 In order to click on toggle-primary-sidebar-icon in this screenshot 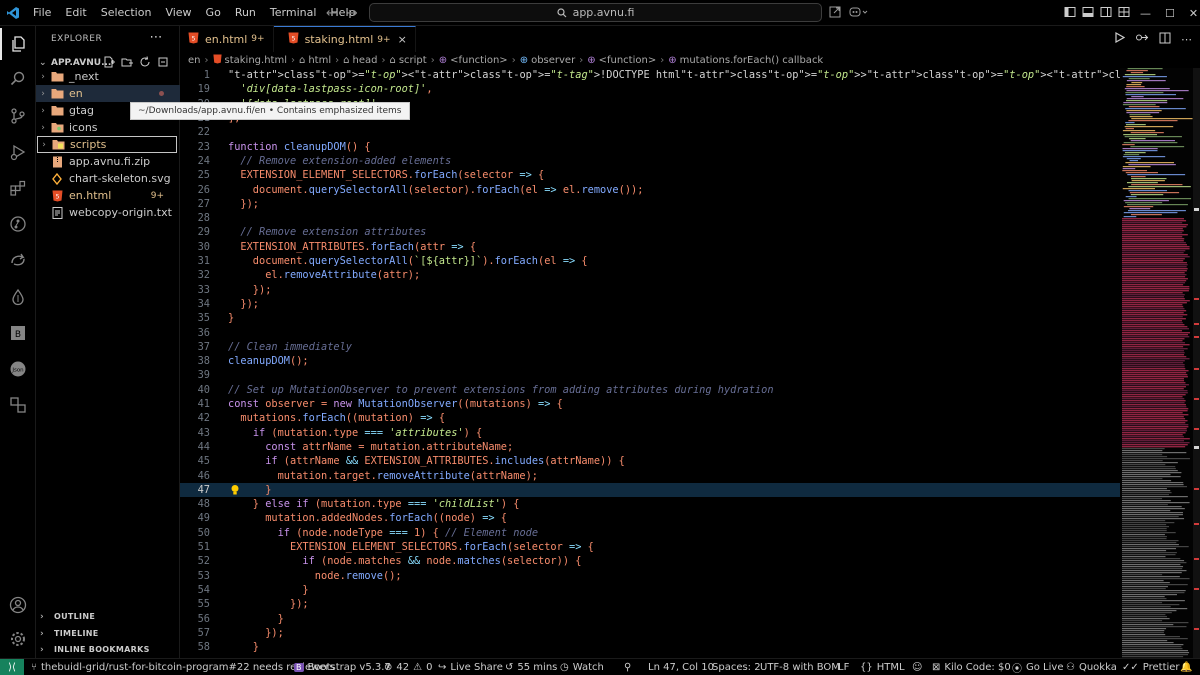, I will do `click(1070, 13)`.